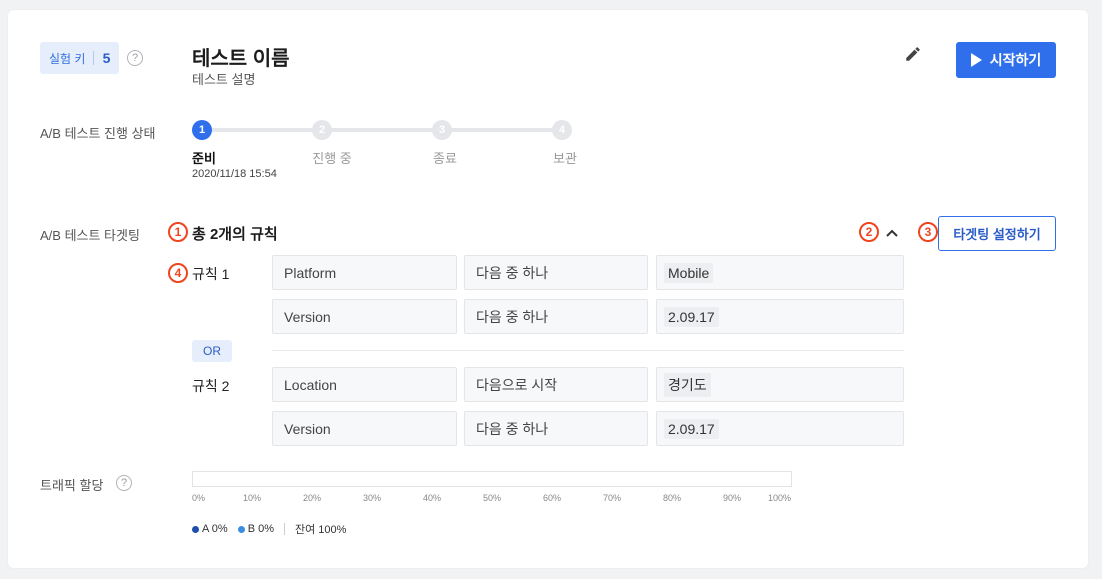 This screenshot has width=1102, height=579. Describe the element at coordinates (556, 316) in the screenshot. I see `rule-1-condition-2-operator: 다음 중 하나` at that location.